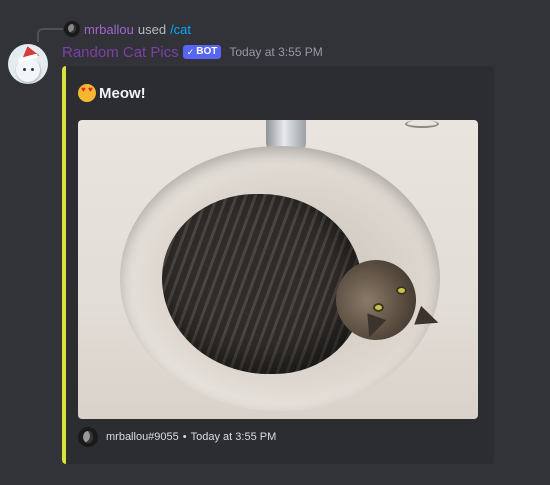  I want to click on footer-timestamp: Today at 3:55 PM, so click(233, 437).